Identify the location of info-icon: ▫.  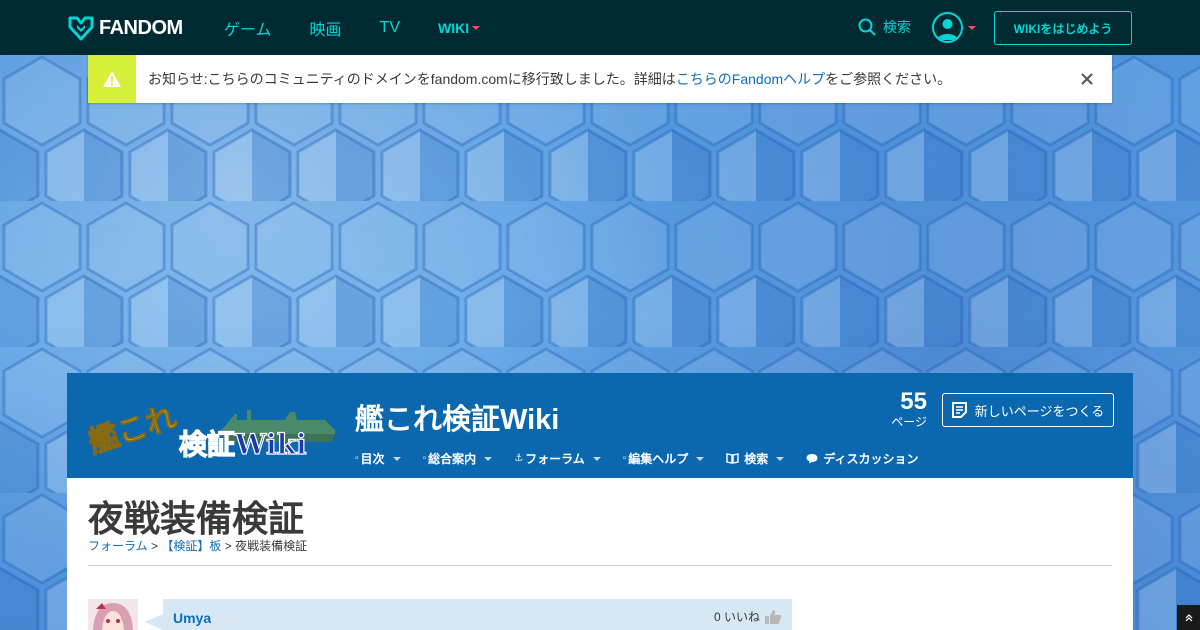
(424, 458).